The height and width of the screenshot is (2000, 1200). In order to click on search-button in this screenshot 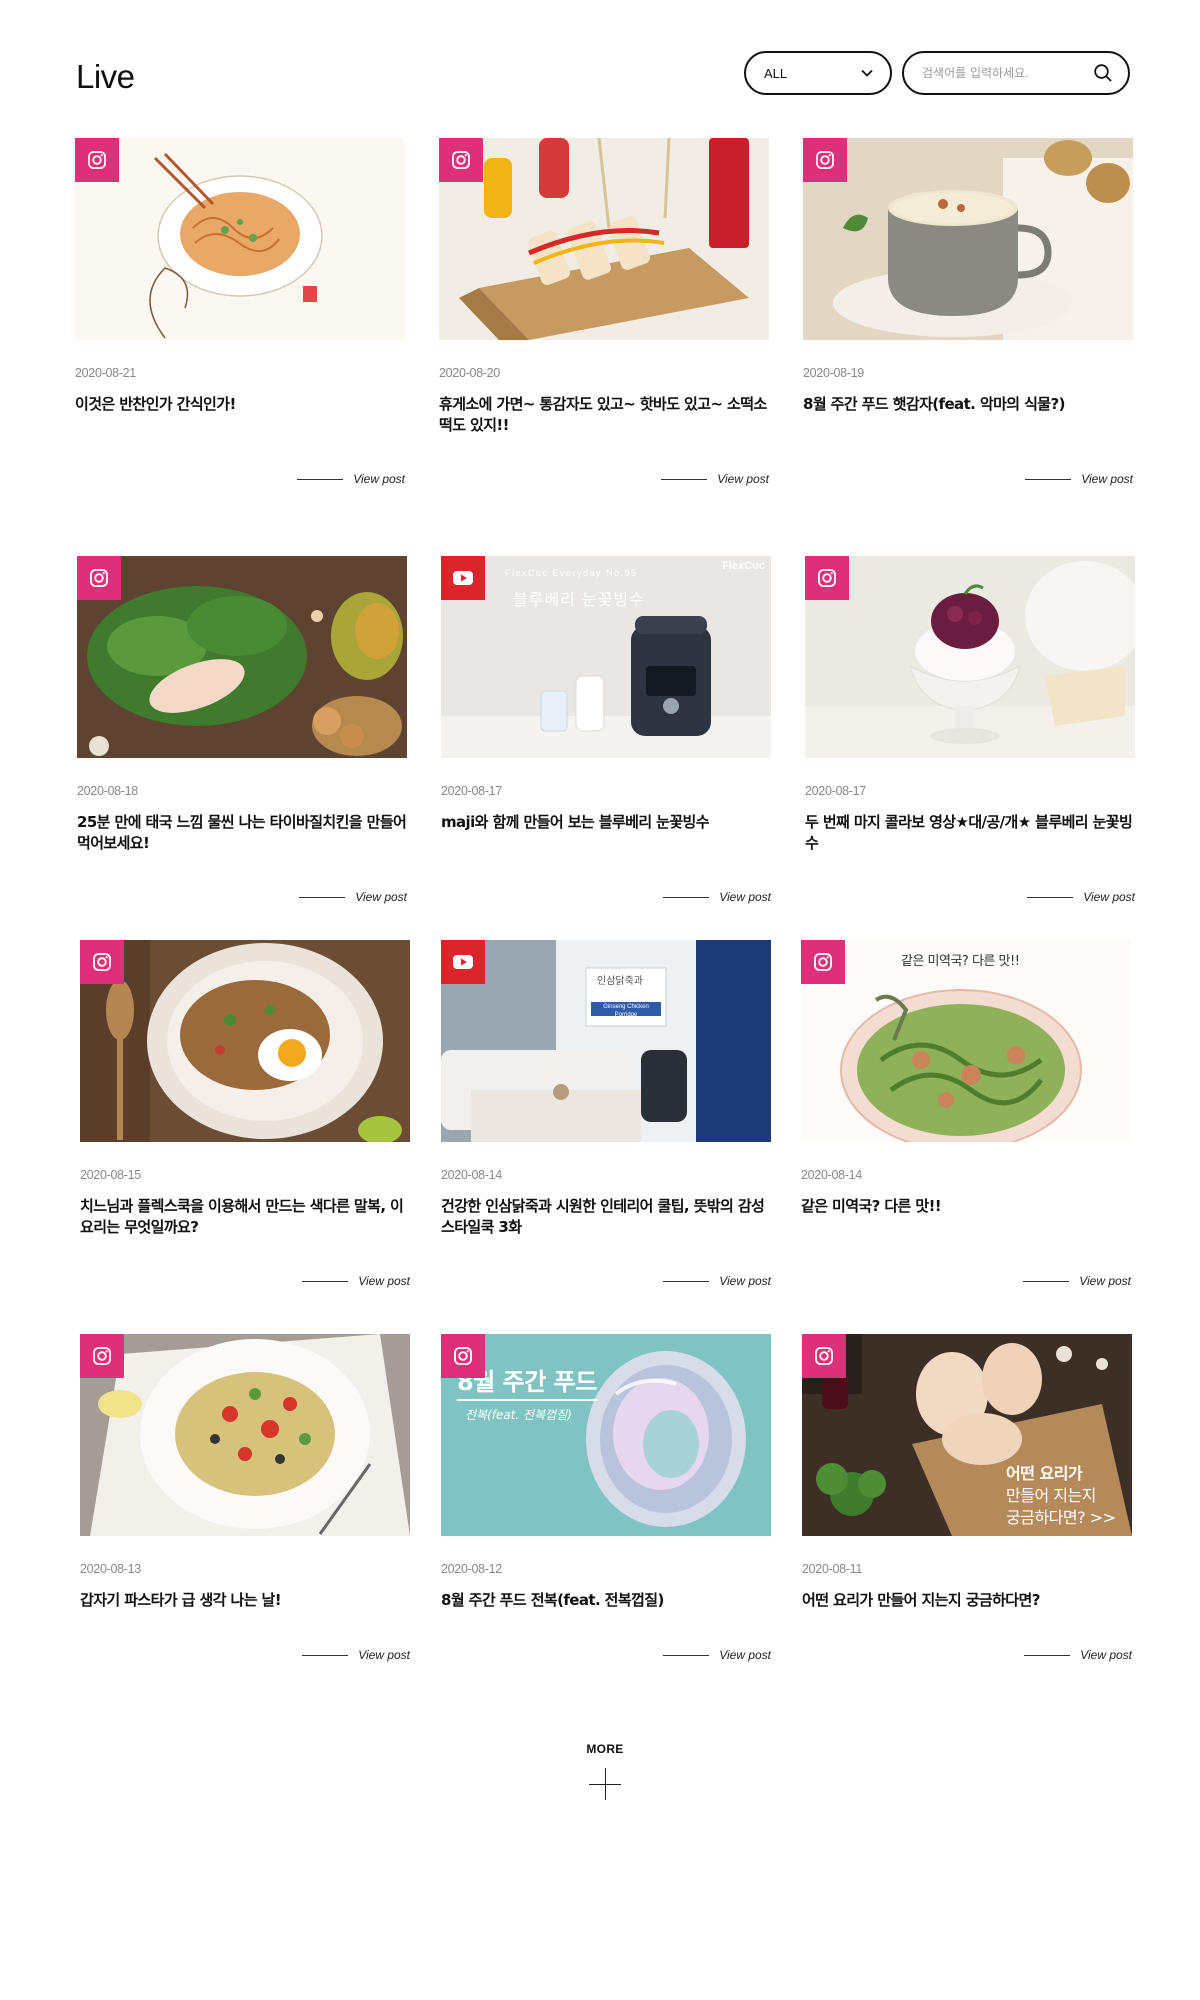, I will do `click(1103, 73)`.